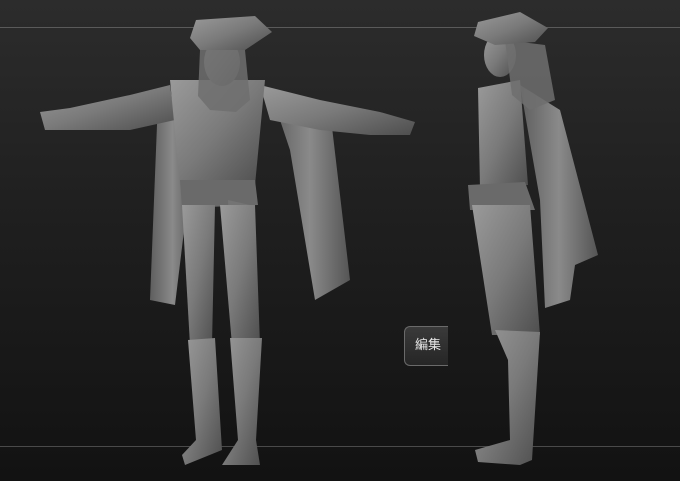 Image resolution: width=680 pixels, height=481 pixels. I want to click on edit-tab-button: 編集, so click(426, 346).